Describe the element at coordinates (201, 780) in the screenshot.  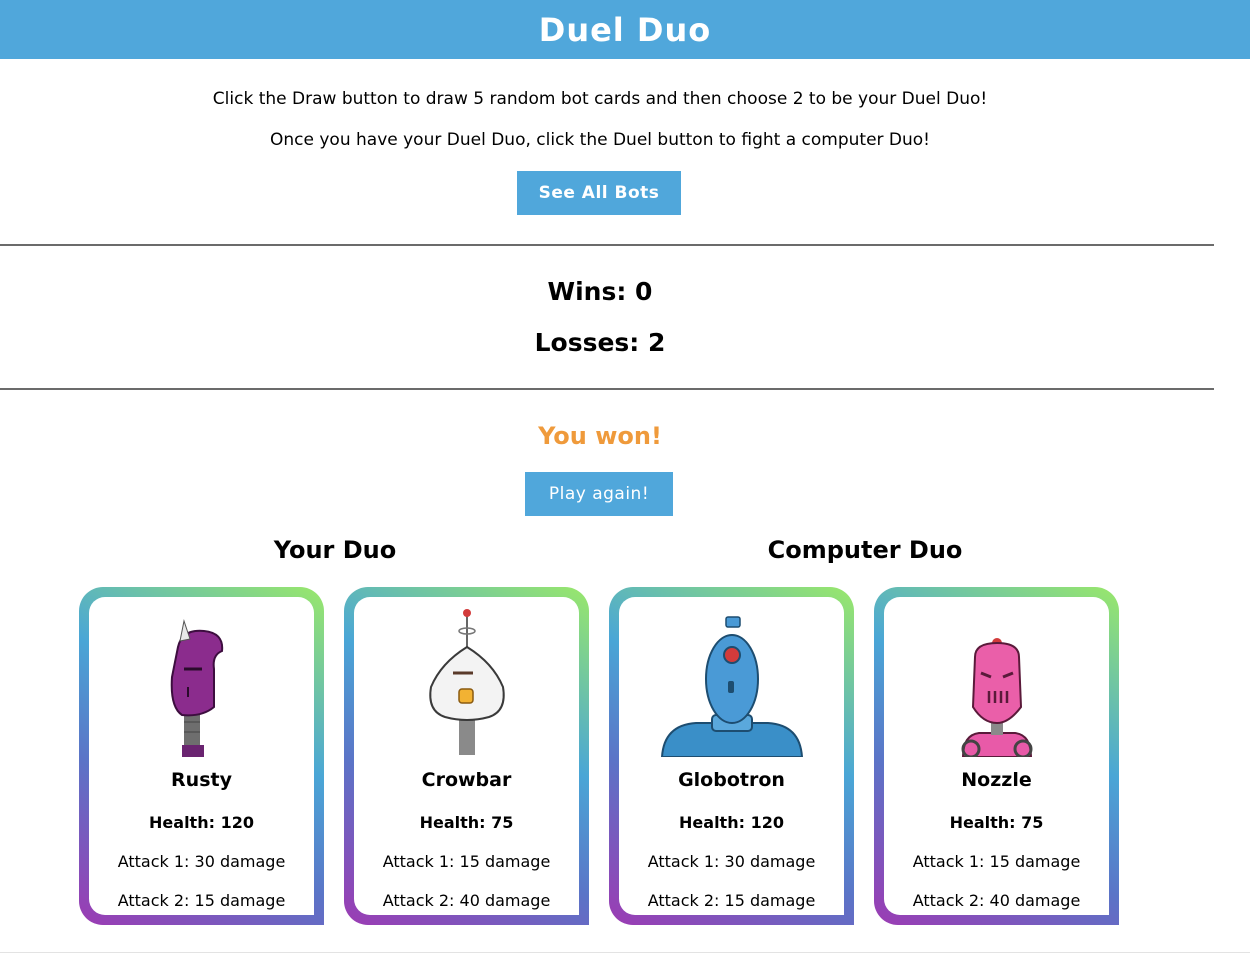
I see `bot-name: Rusty` at that location.